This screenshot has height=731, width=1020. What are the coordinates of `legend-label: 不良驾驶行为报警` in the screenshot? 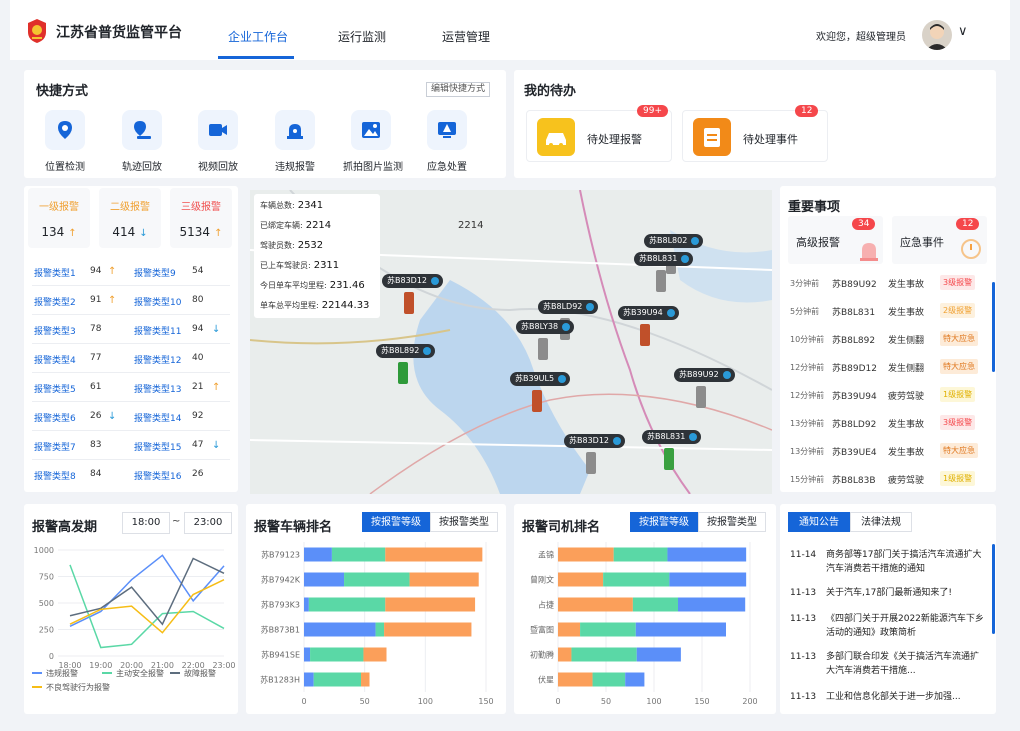 It's located at (78, 687).